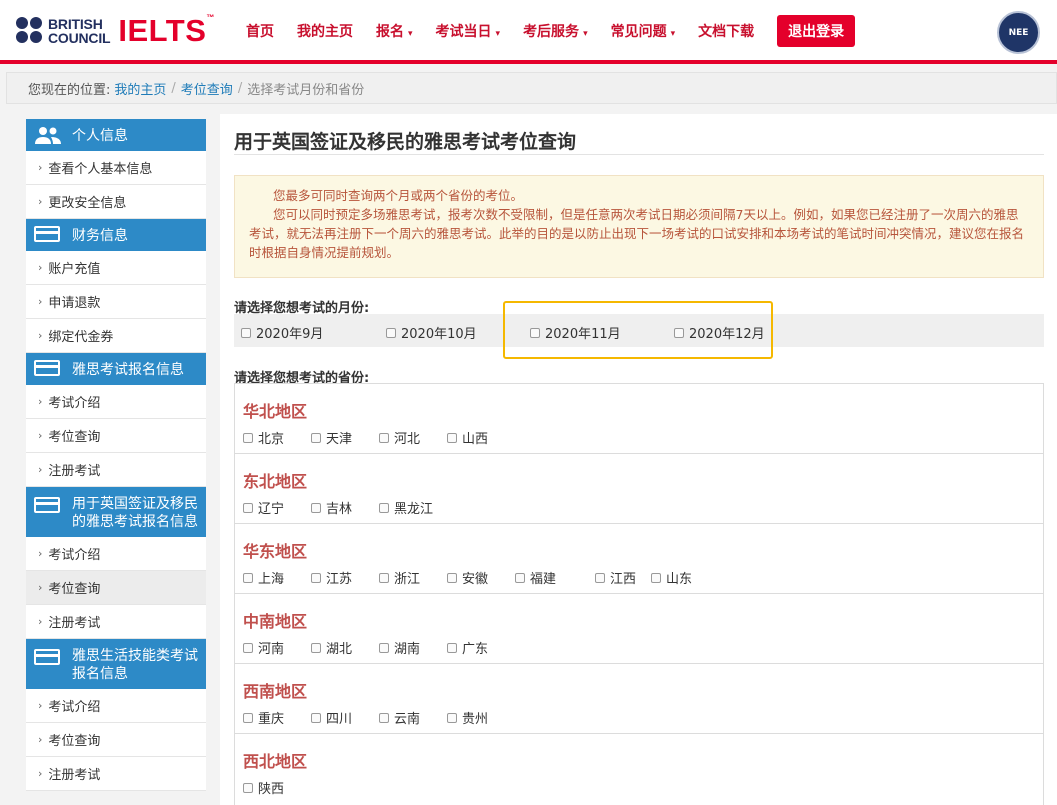 The image size is (1057, 805). I want to click on province-label: 浙江, so click(407, 579).